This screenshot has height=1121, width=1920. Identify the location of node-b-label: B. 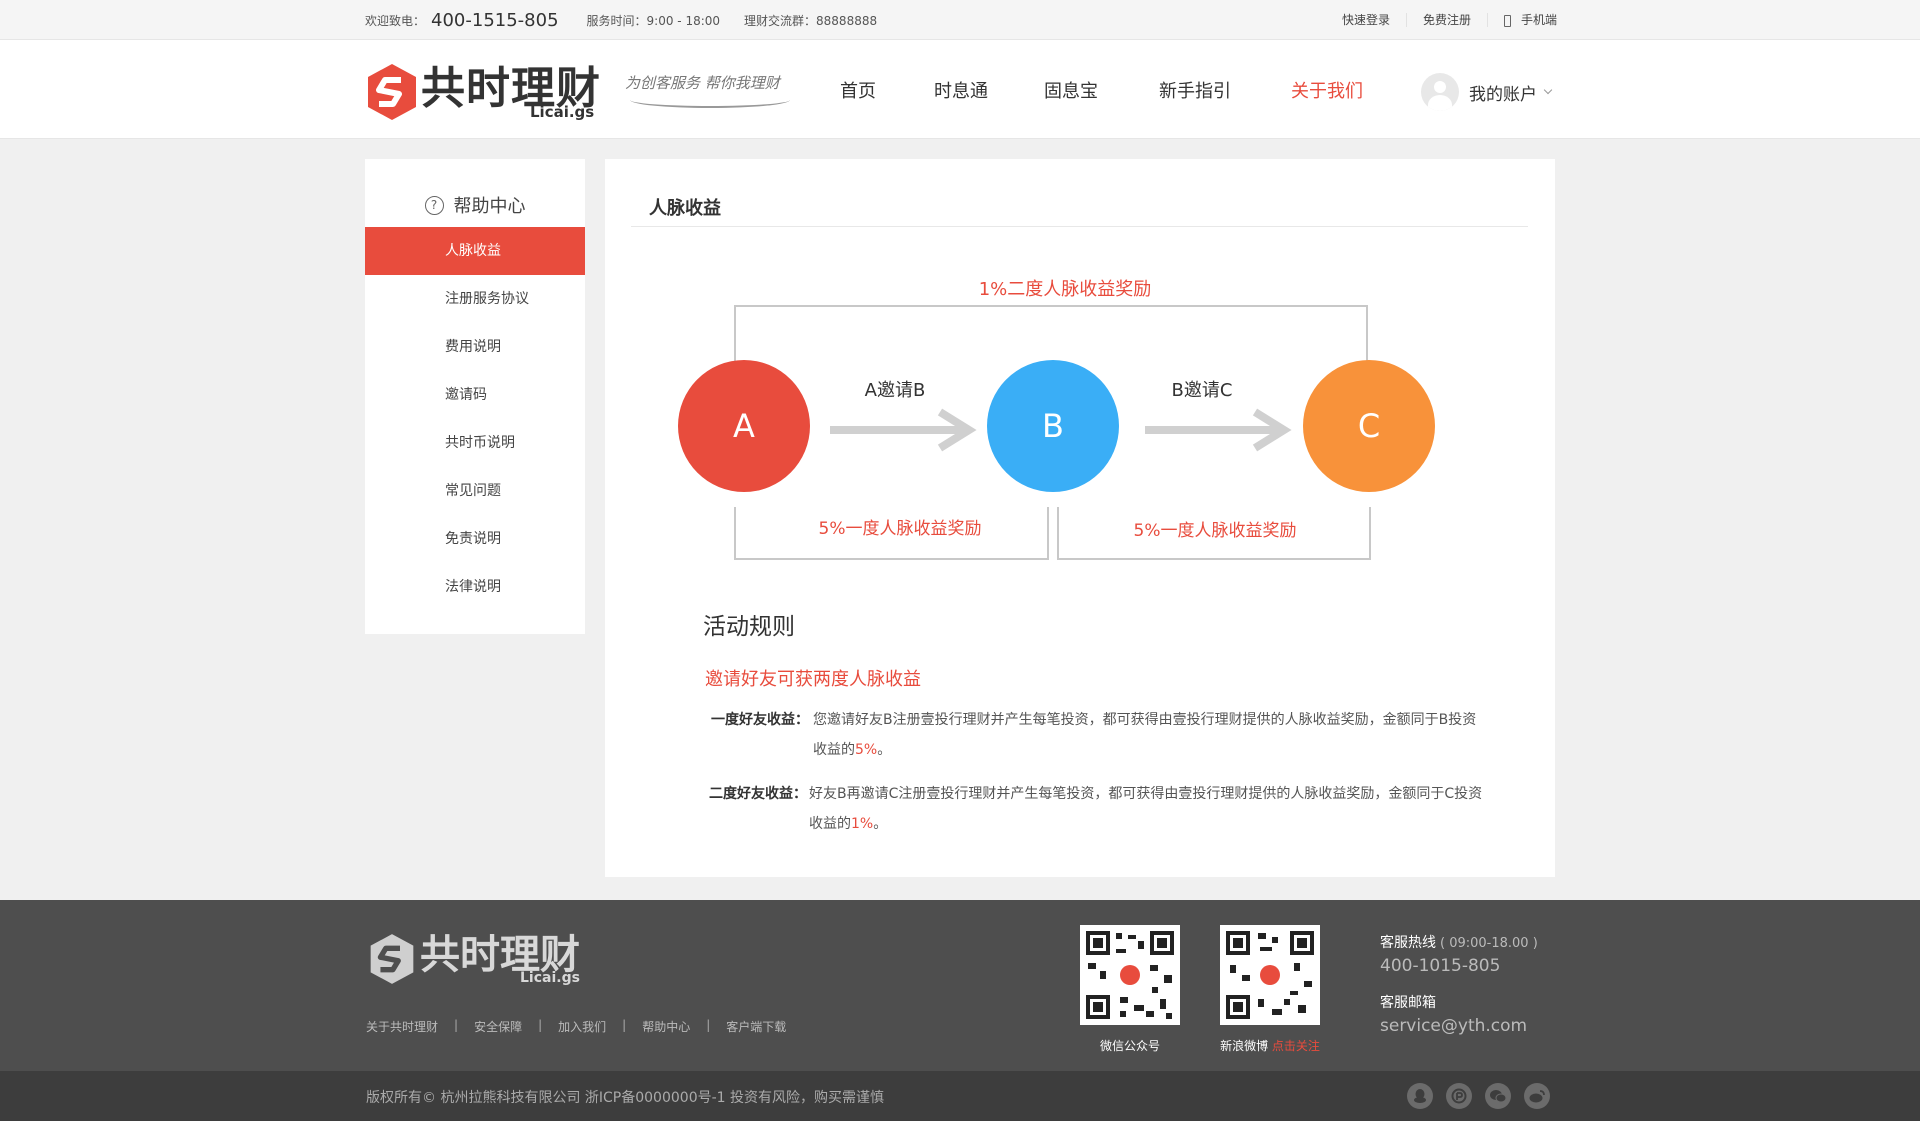
(1053, 426).